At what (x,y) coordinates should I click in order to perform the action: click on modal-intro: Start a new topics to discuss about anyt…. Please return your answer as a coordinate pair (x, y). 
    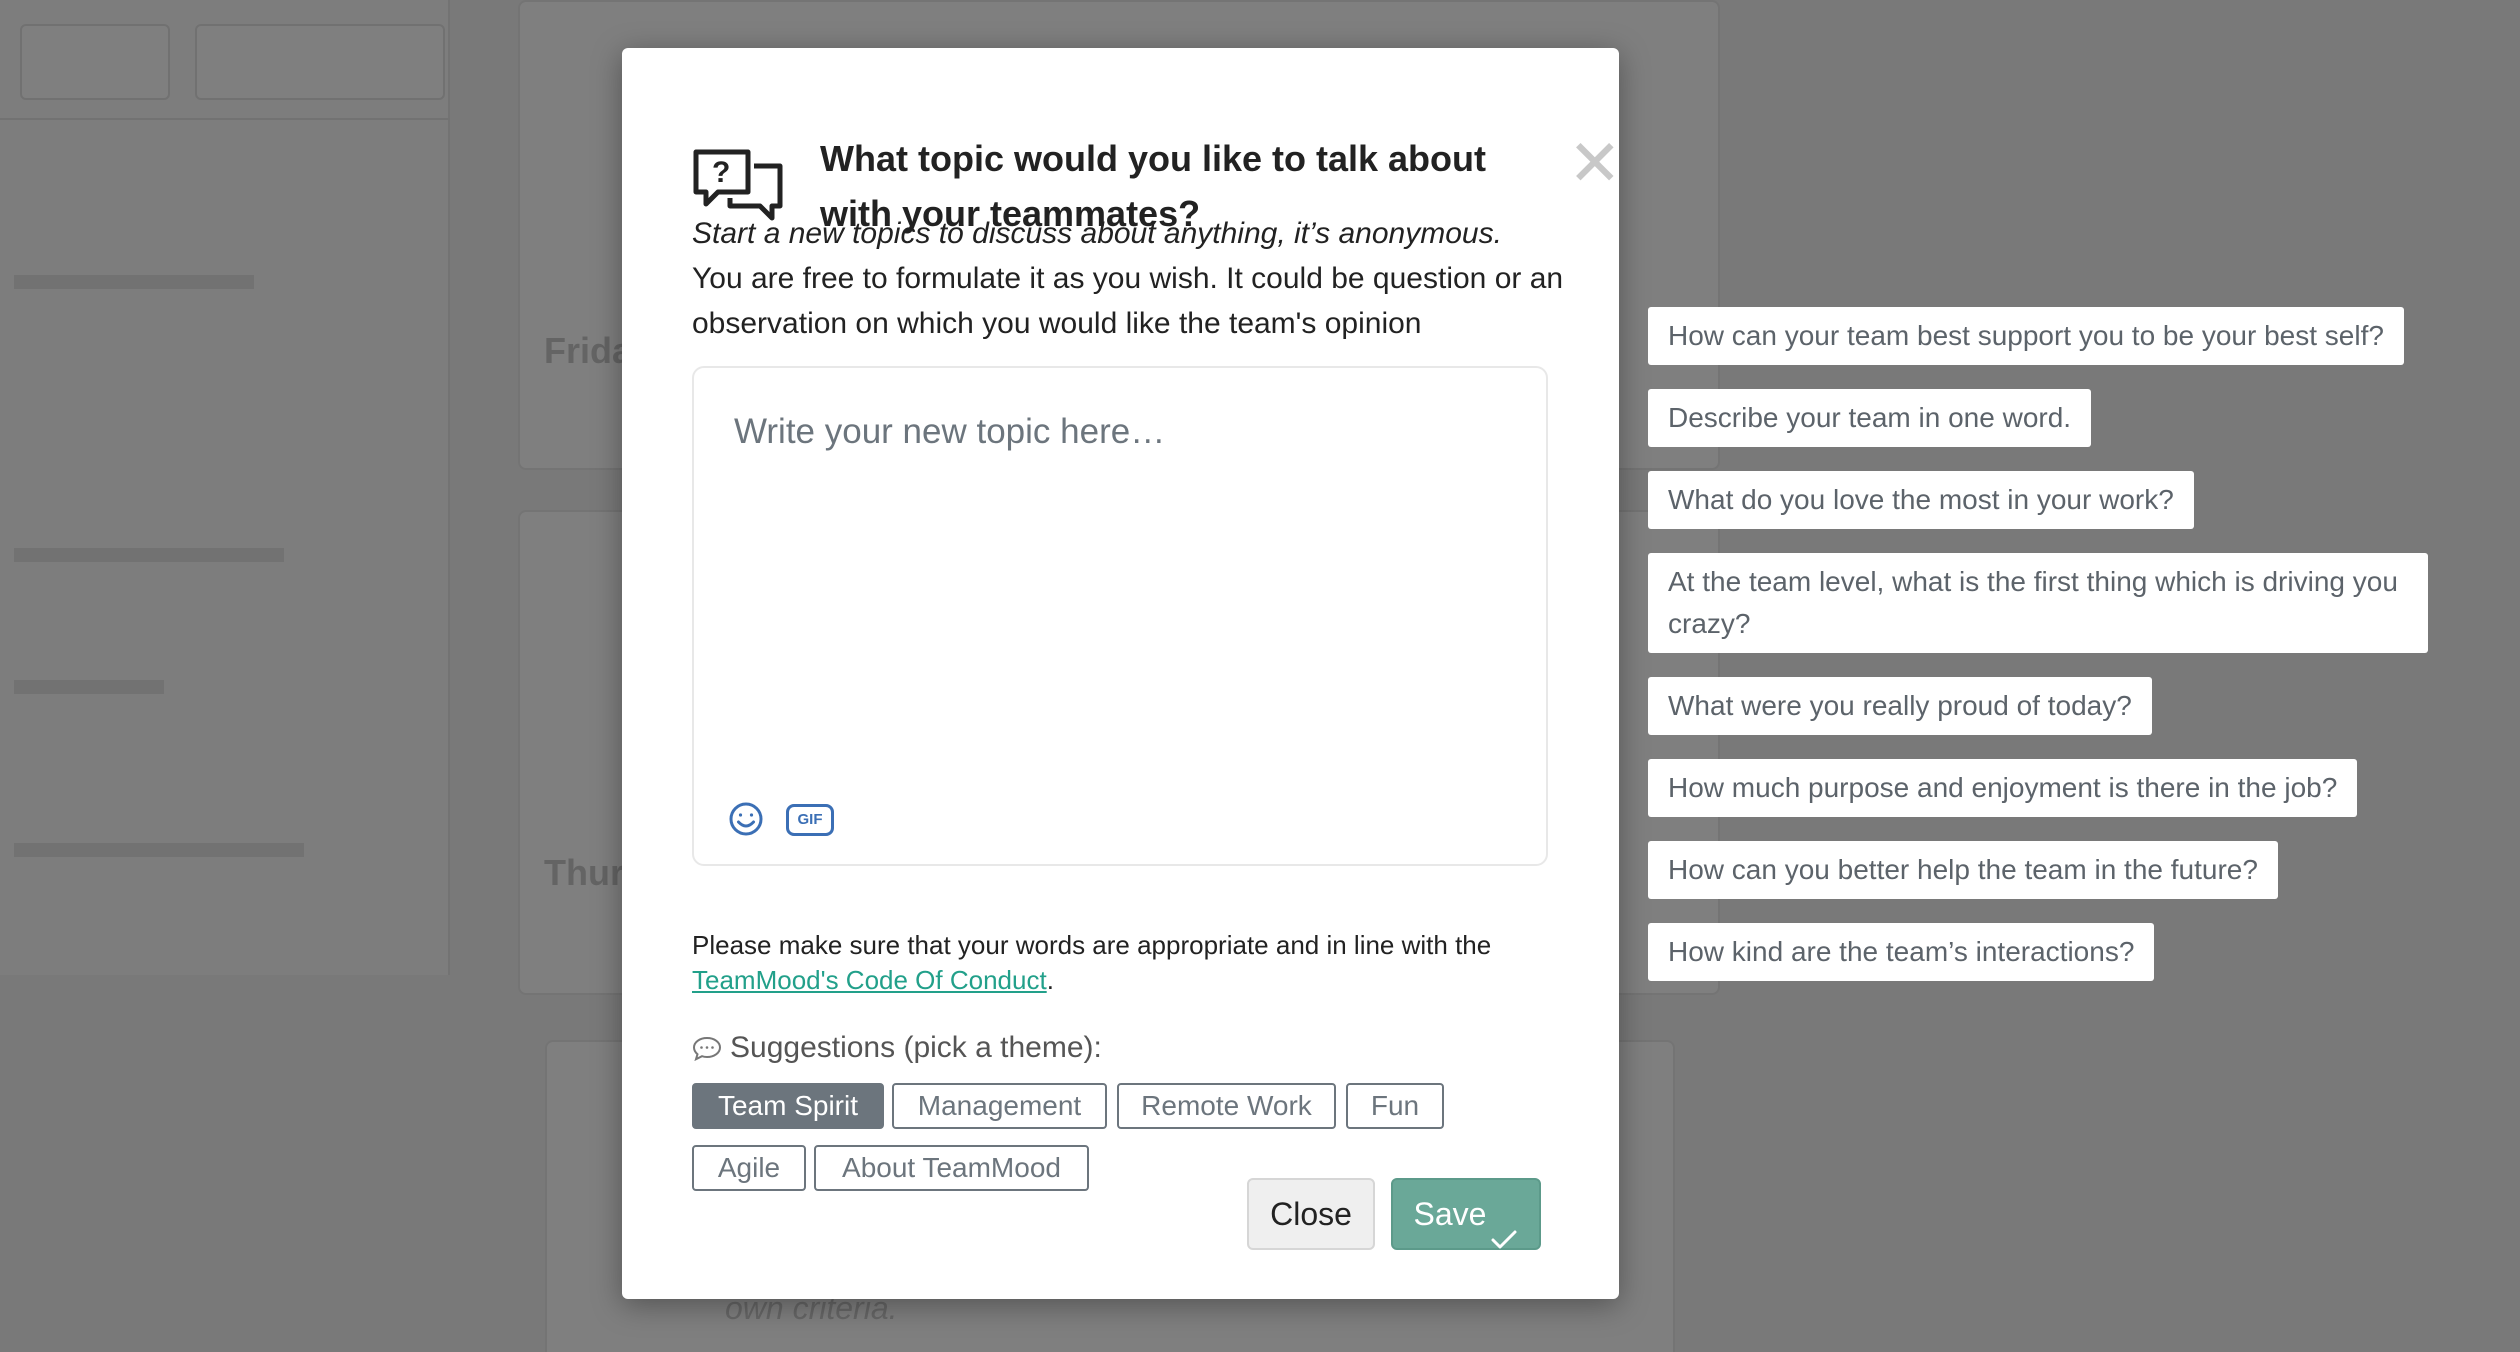
    Looking at the image, I should click on (1132, 278).